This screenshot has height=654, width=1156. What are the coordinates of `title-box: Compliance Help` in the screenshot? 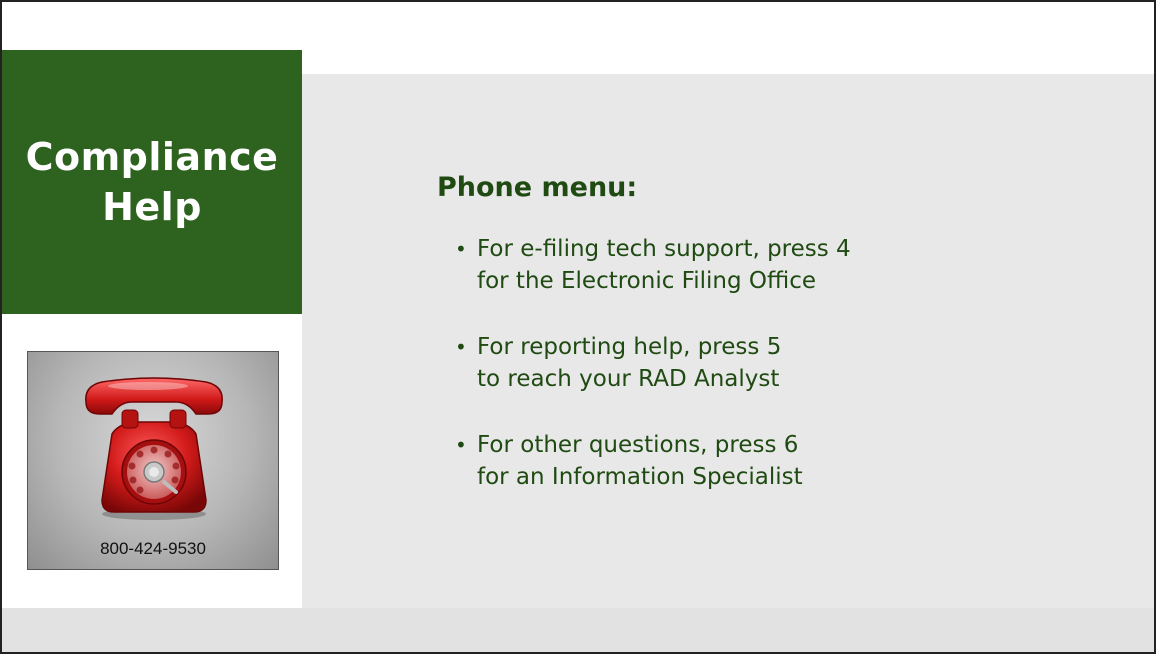 It's located at (152, 182).